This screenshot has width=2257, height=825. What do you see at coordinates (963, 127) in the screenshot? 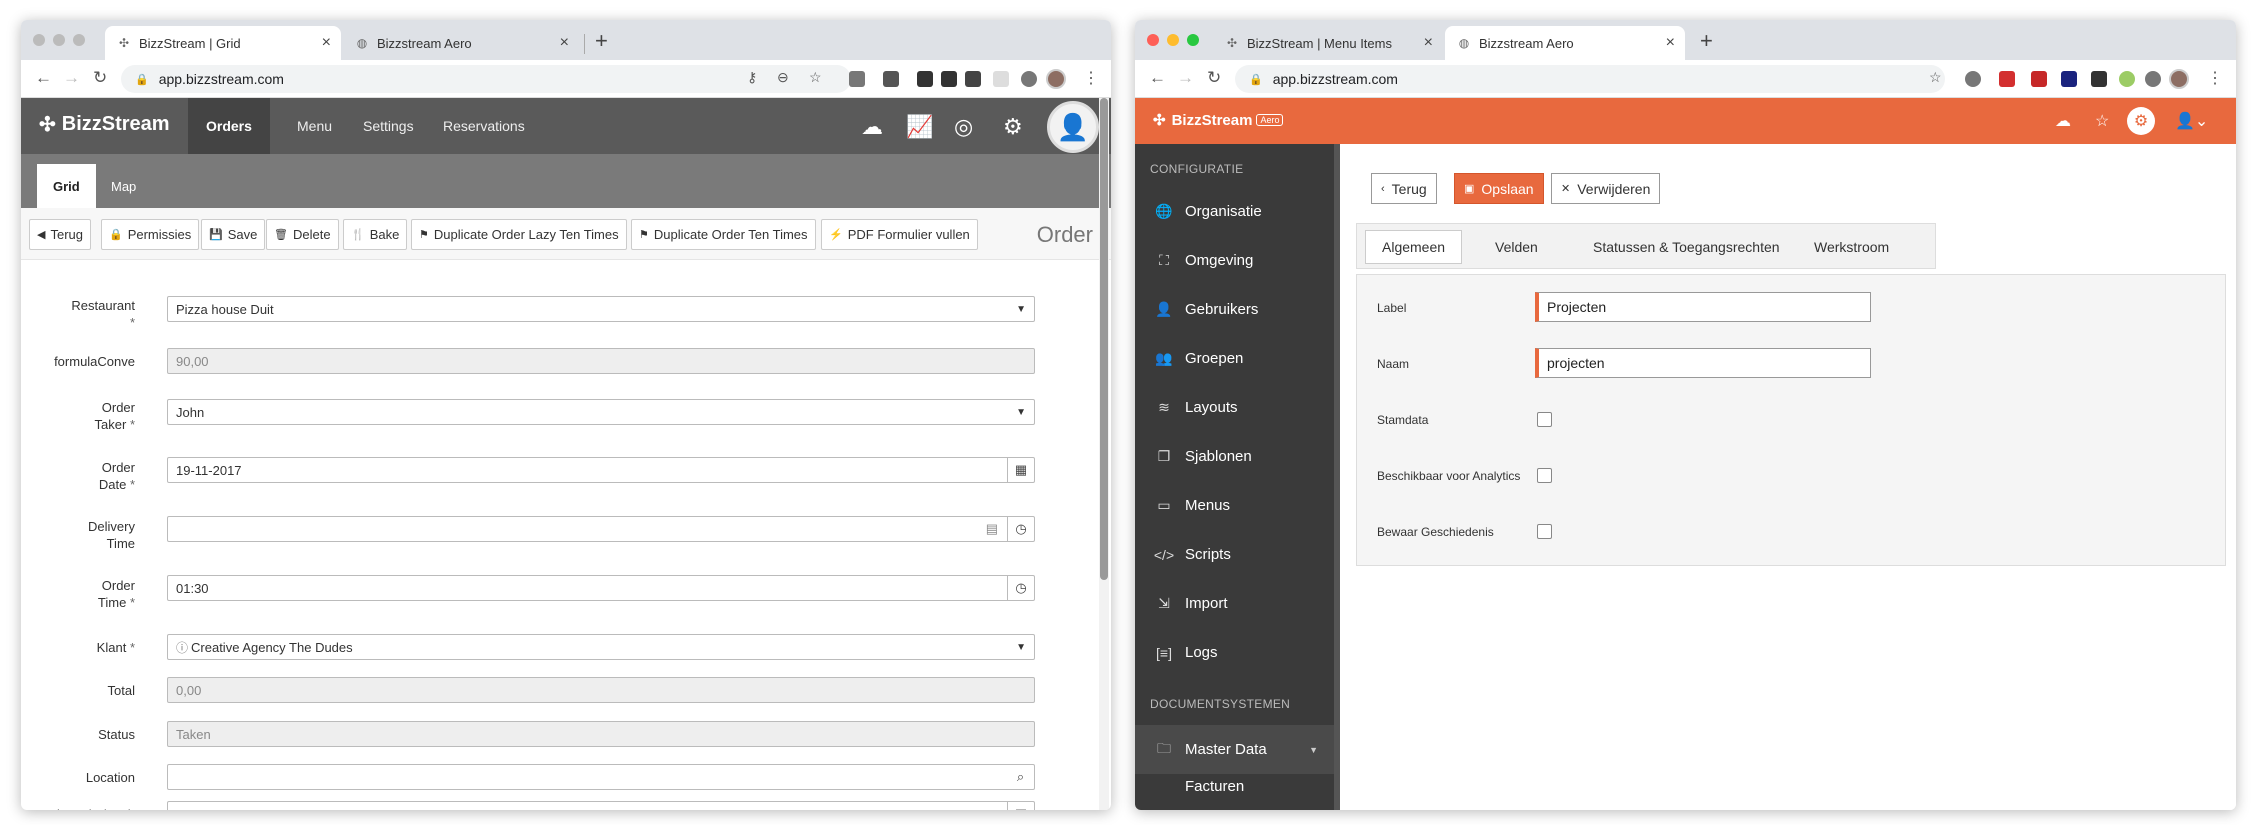
I see `support-icon: ◎` at bounding box center [963, 127].